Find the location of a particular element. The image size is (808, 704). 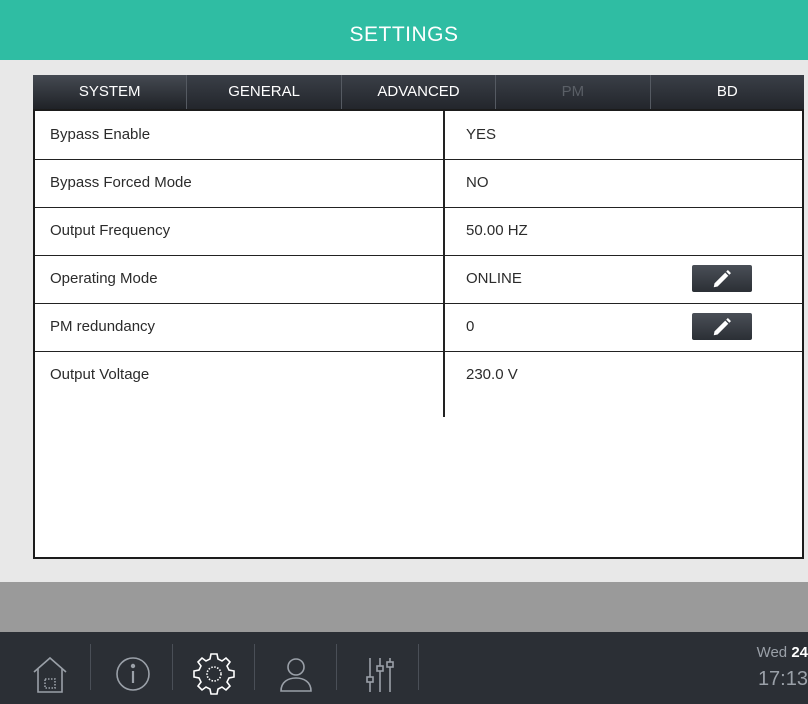

table-row-operating-mode: Operating Mode ONLINE is located at coordinates (418, 279).